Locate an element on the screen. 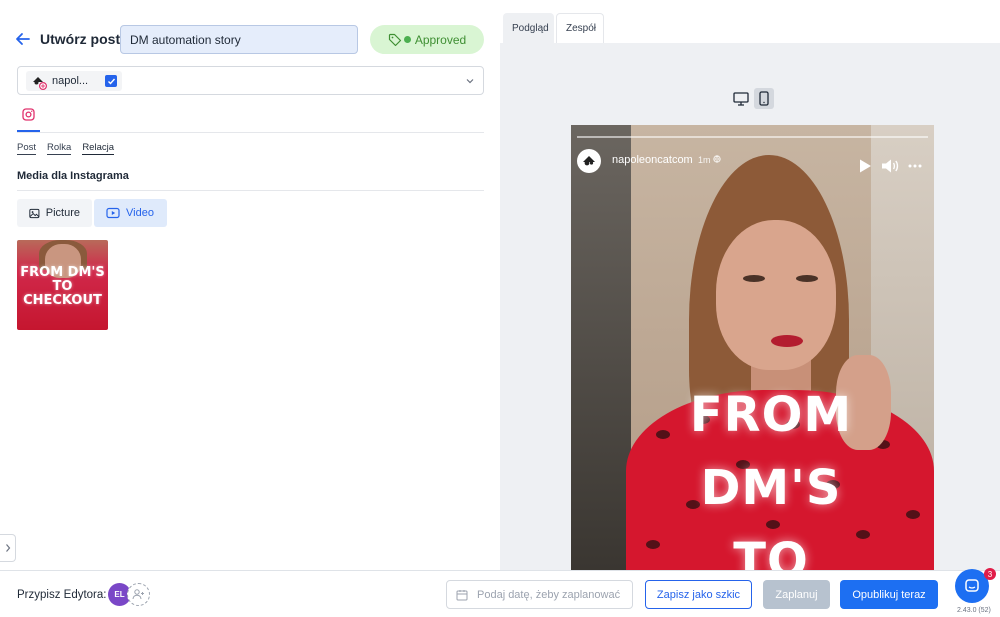  status-label: Approved is located at coordinates (440, 39).